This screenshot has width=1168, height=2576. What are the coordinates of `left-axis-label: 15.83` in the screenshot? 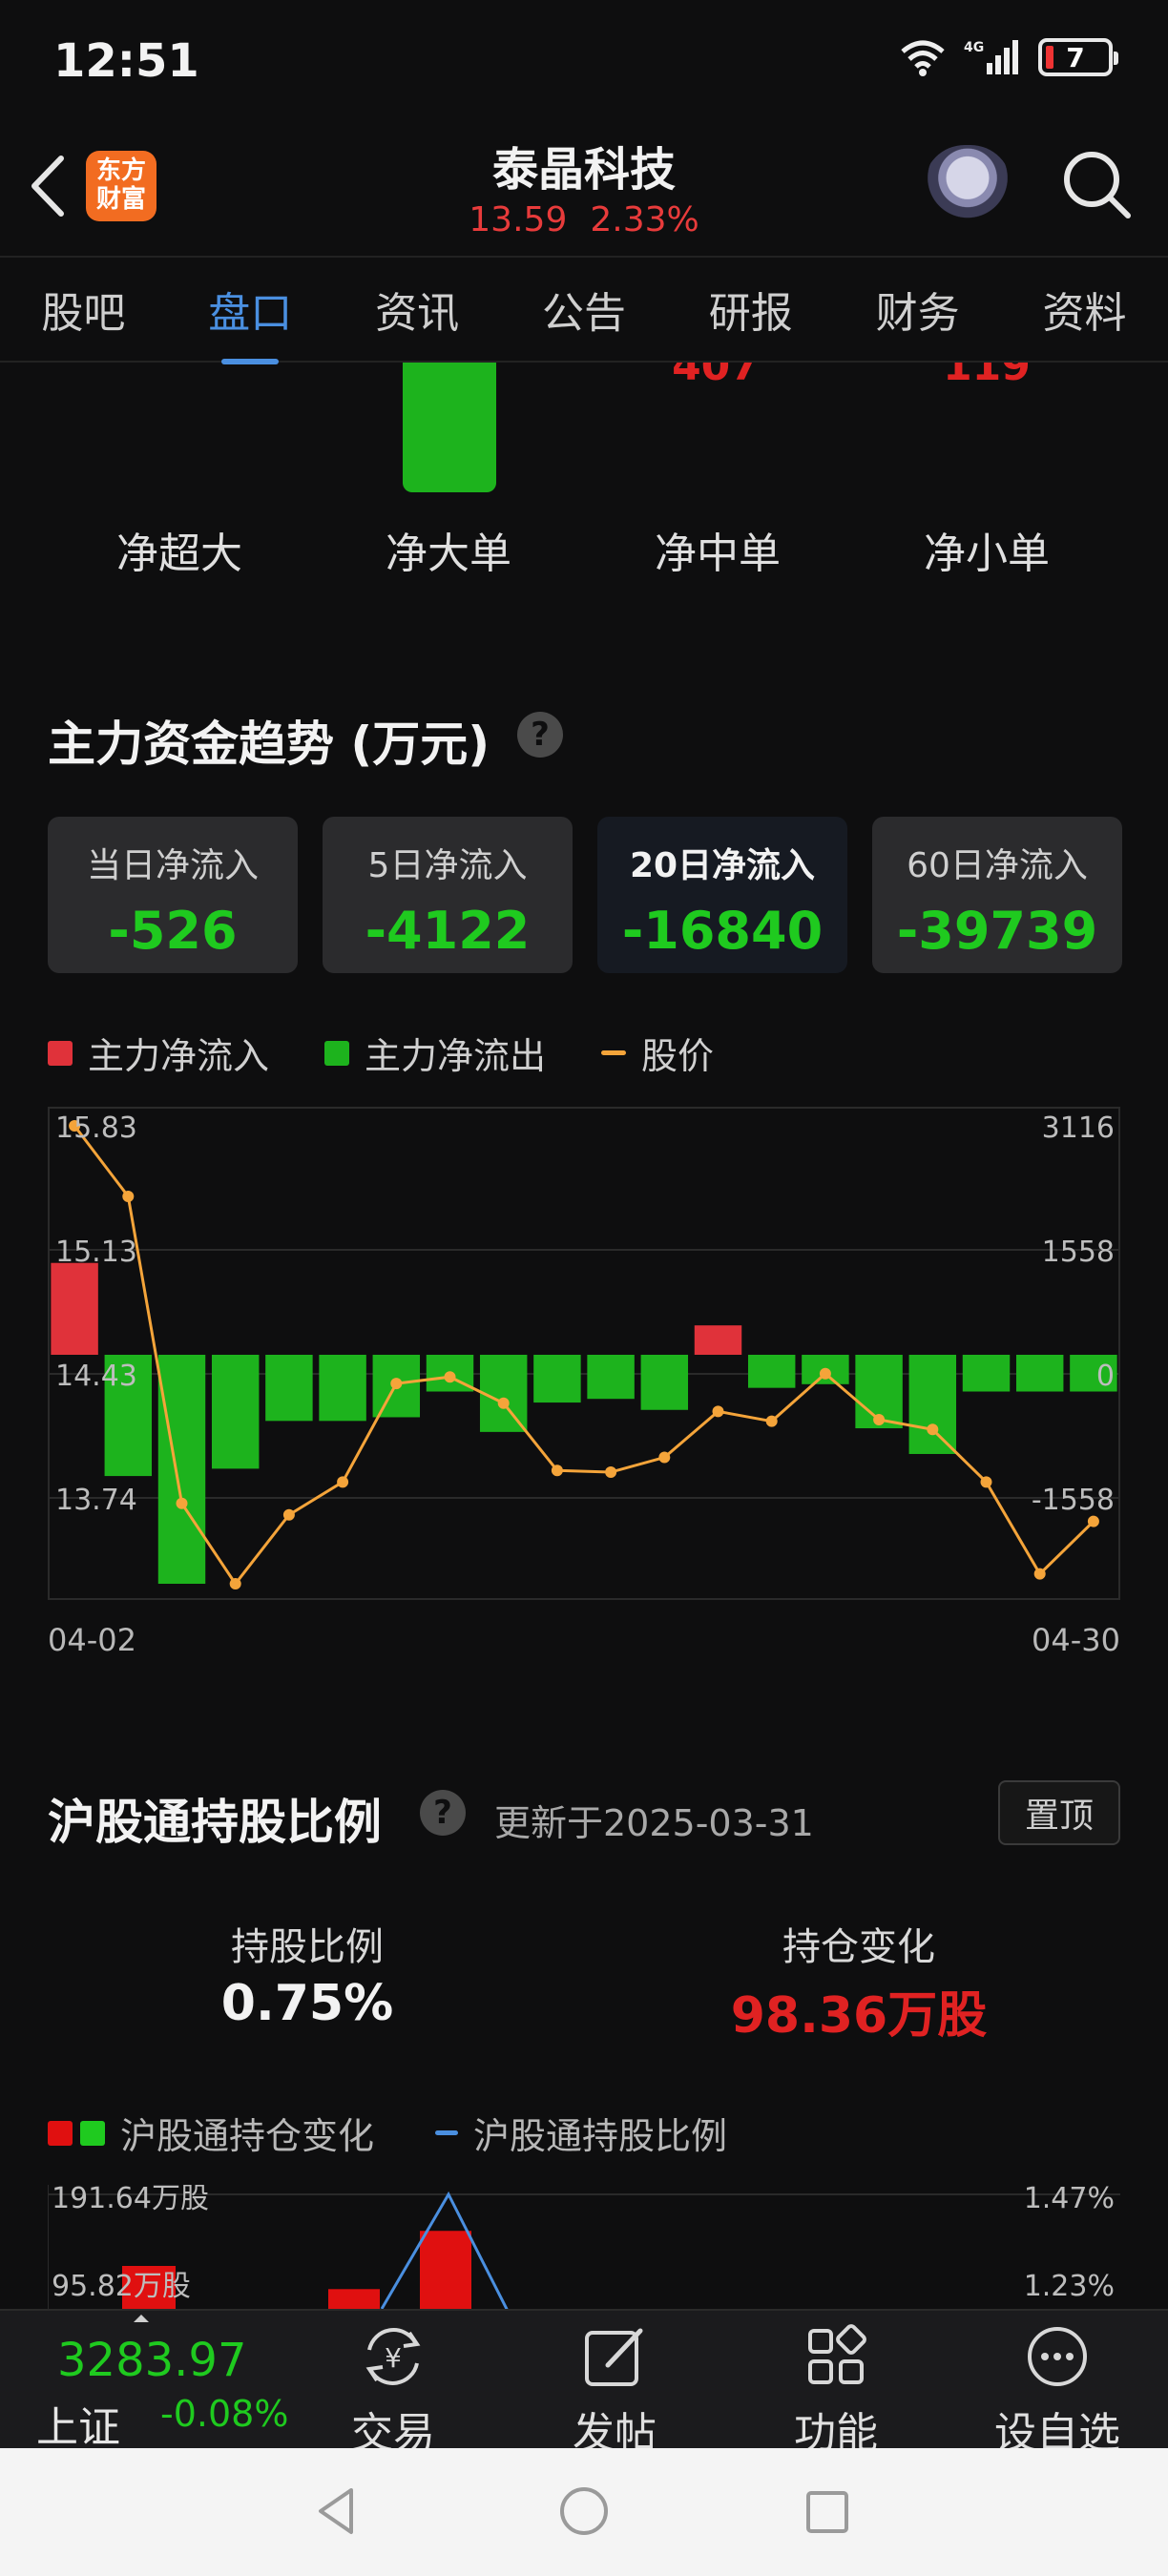 It's located at (96, 1128).